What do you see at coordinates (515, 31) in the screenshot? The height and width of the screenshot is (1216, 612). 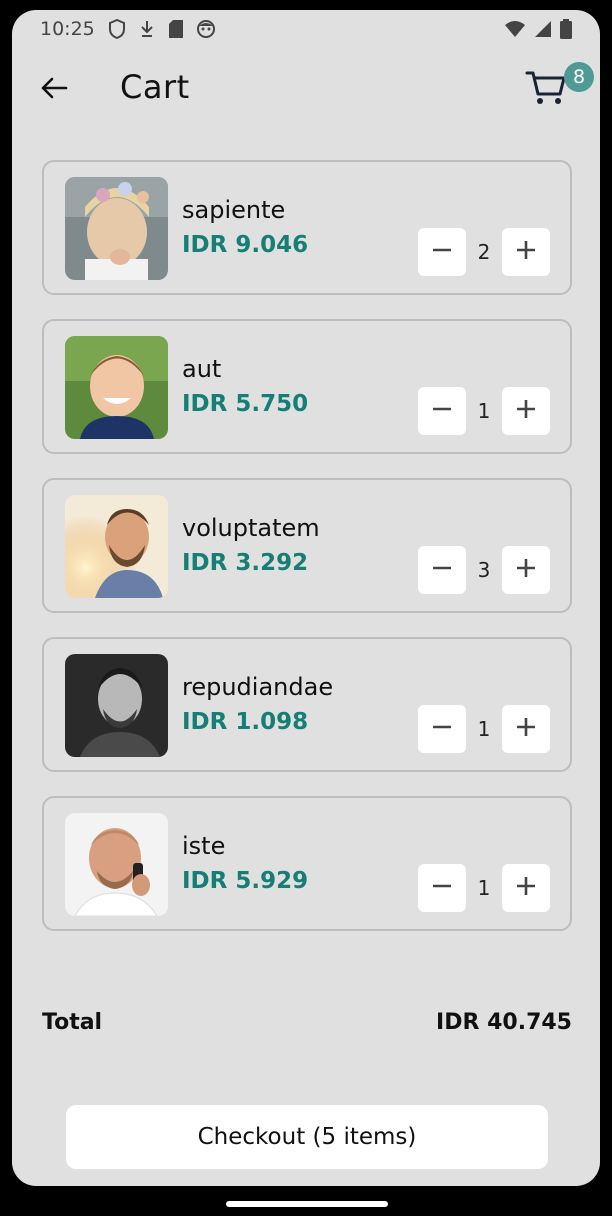 I see `wifi-icon` at bounding box center [515, 31].